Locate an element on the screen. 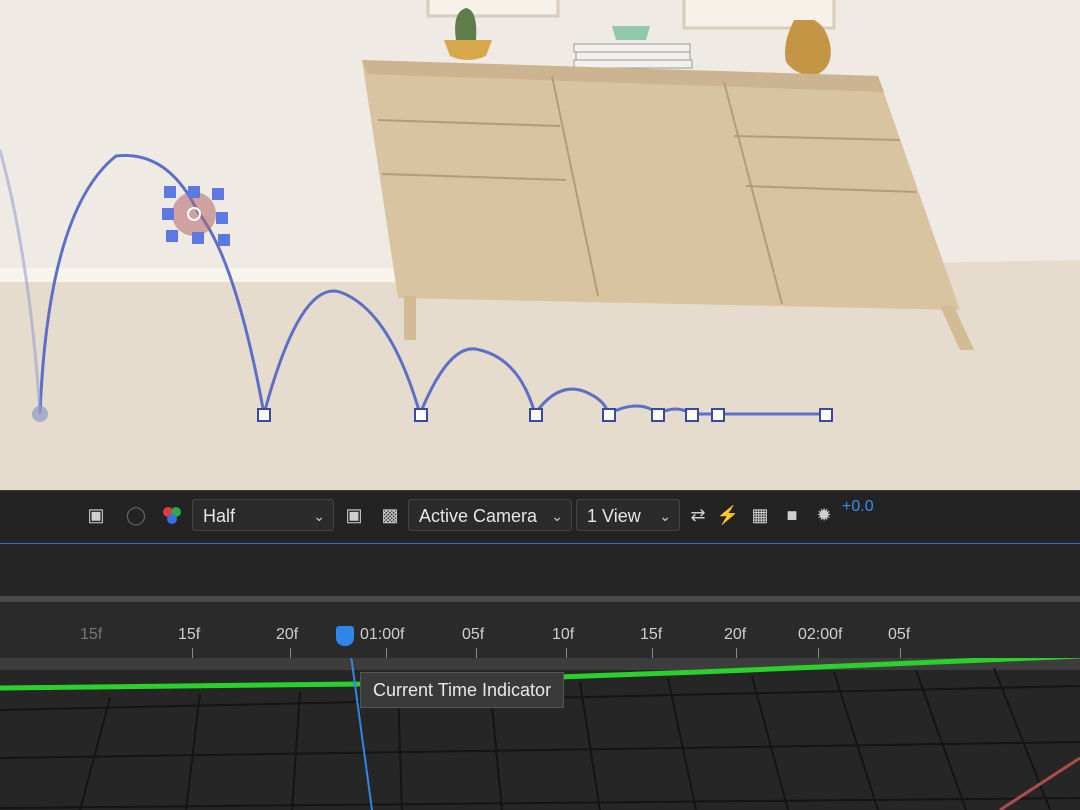 Image resolution: width=1080 pixels, height=810 pixels. exposure-icon: ✹ is located at coordinates (824, 515).